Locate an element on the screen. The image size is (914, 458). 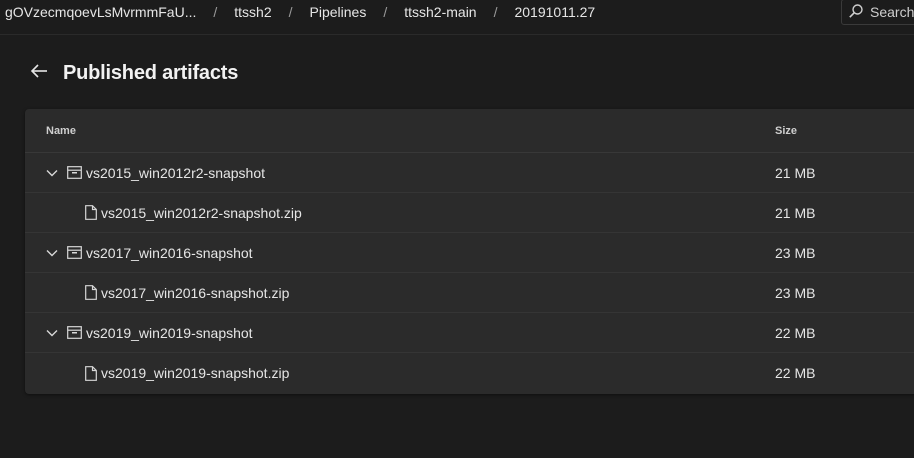
page-header: Published artifacts is located at coordinates (133, 73).